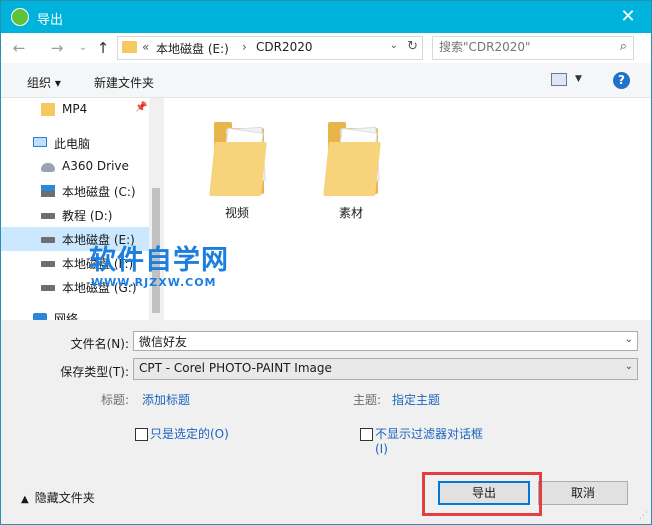  I want to click on navigation-bar: ← → ⌄ ↑ « 本地磁盘 (E:) › CDR2020 ⌄ ↻ ⌕, so click(326, 48).